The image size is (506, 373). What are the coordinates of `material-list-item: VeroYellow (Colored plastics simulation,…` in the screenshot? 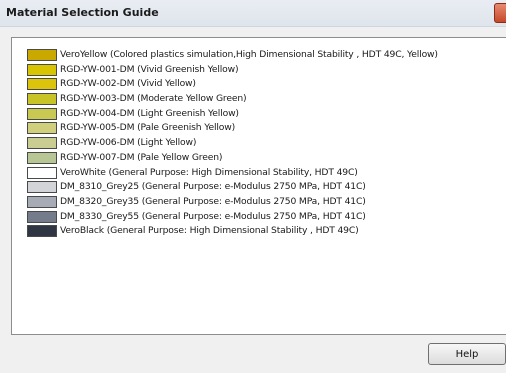 It's located at (259, 55).